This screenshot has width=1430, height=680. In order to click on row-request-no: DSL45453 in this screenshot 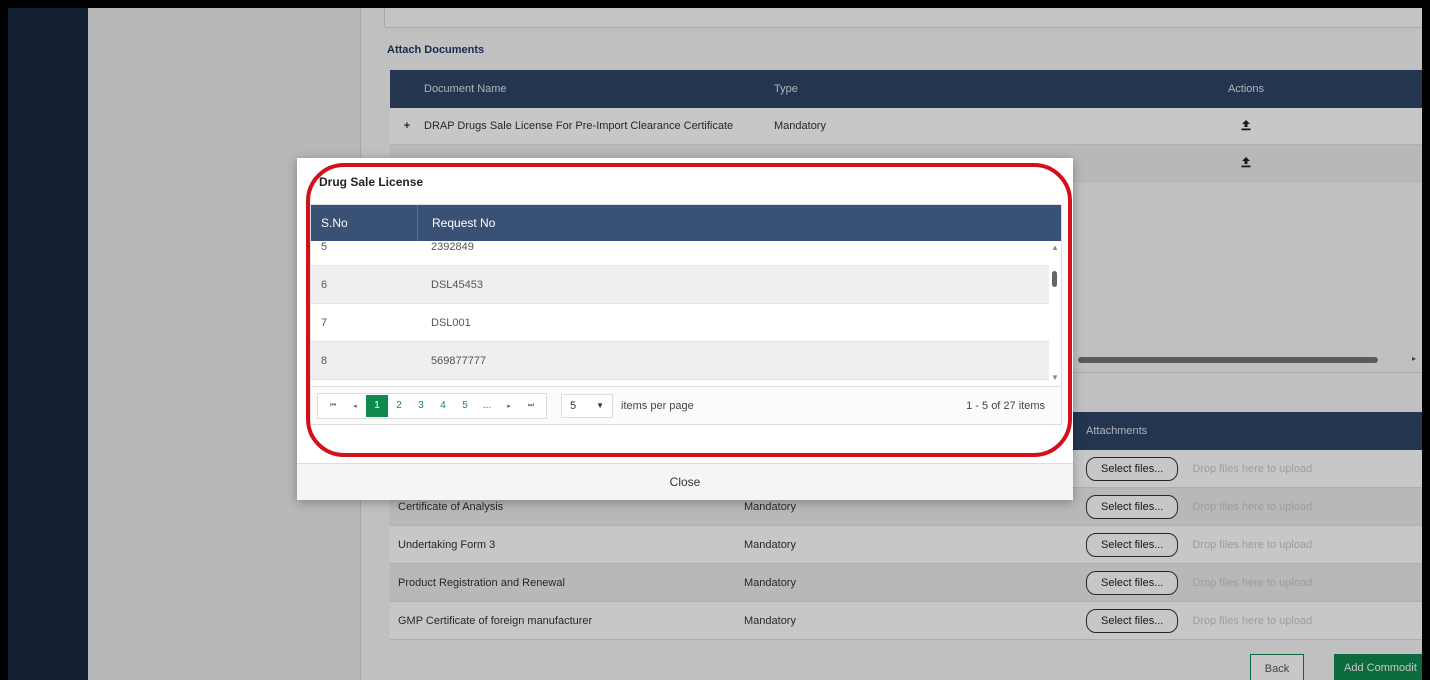, I will do `click(457, 284)`.